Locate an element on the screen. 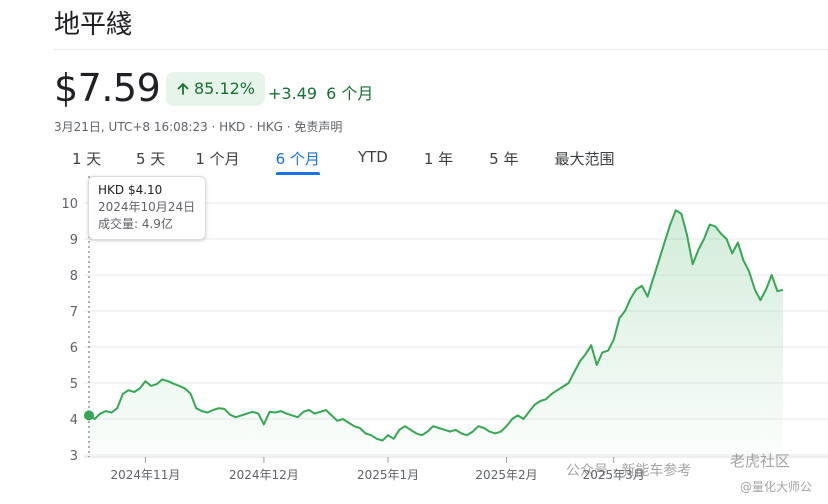 The width and height of the screenshot is (828, 504). x-tick-label: 2024年11月 is located at coordinates (146, 475).